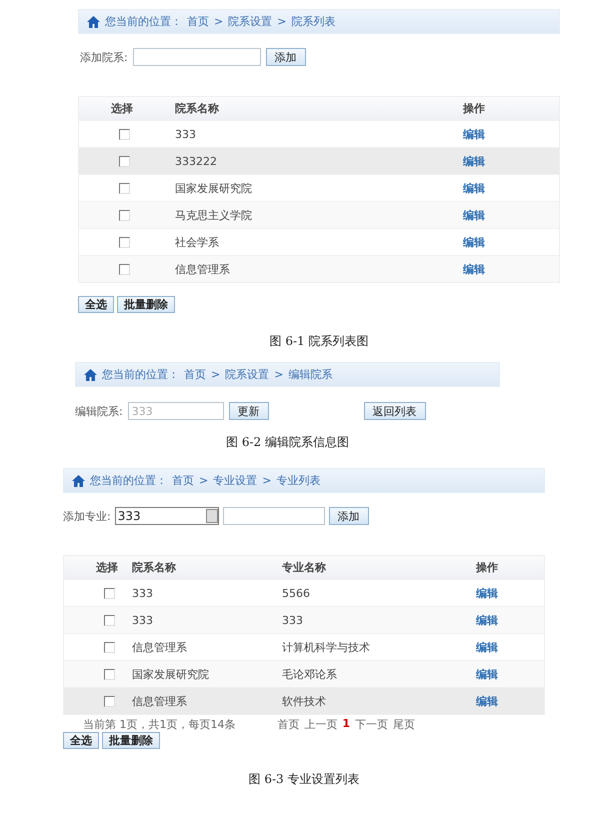  What do you see at coordinates (304, 619) in the screenshot?
I see `table-row: 333 333 编辑` at bounding box center [304, 619].